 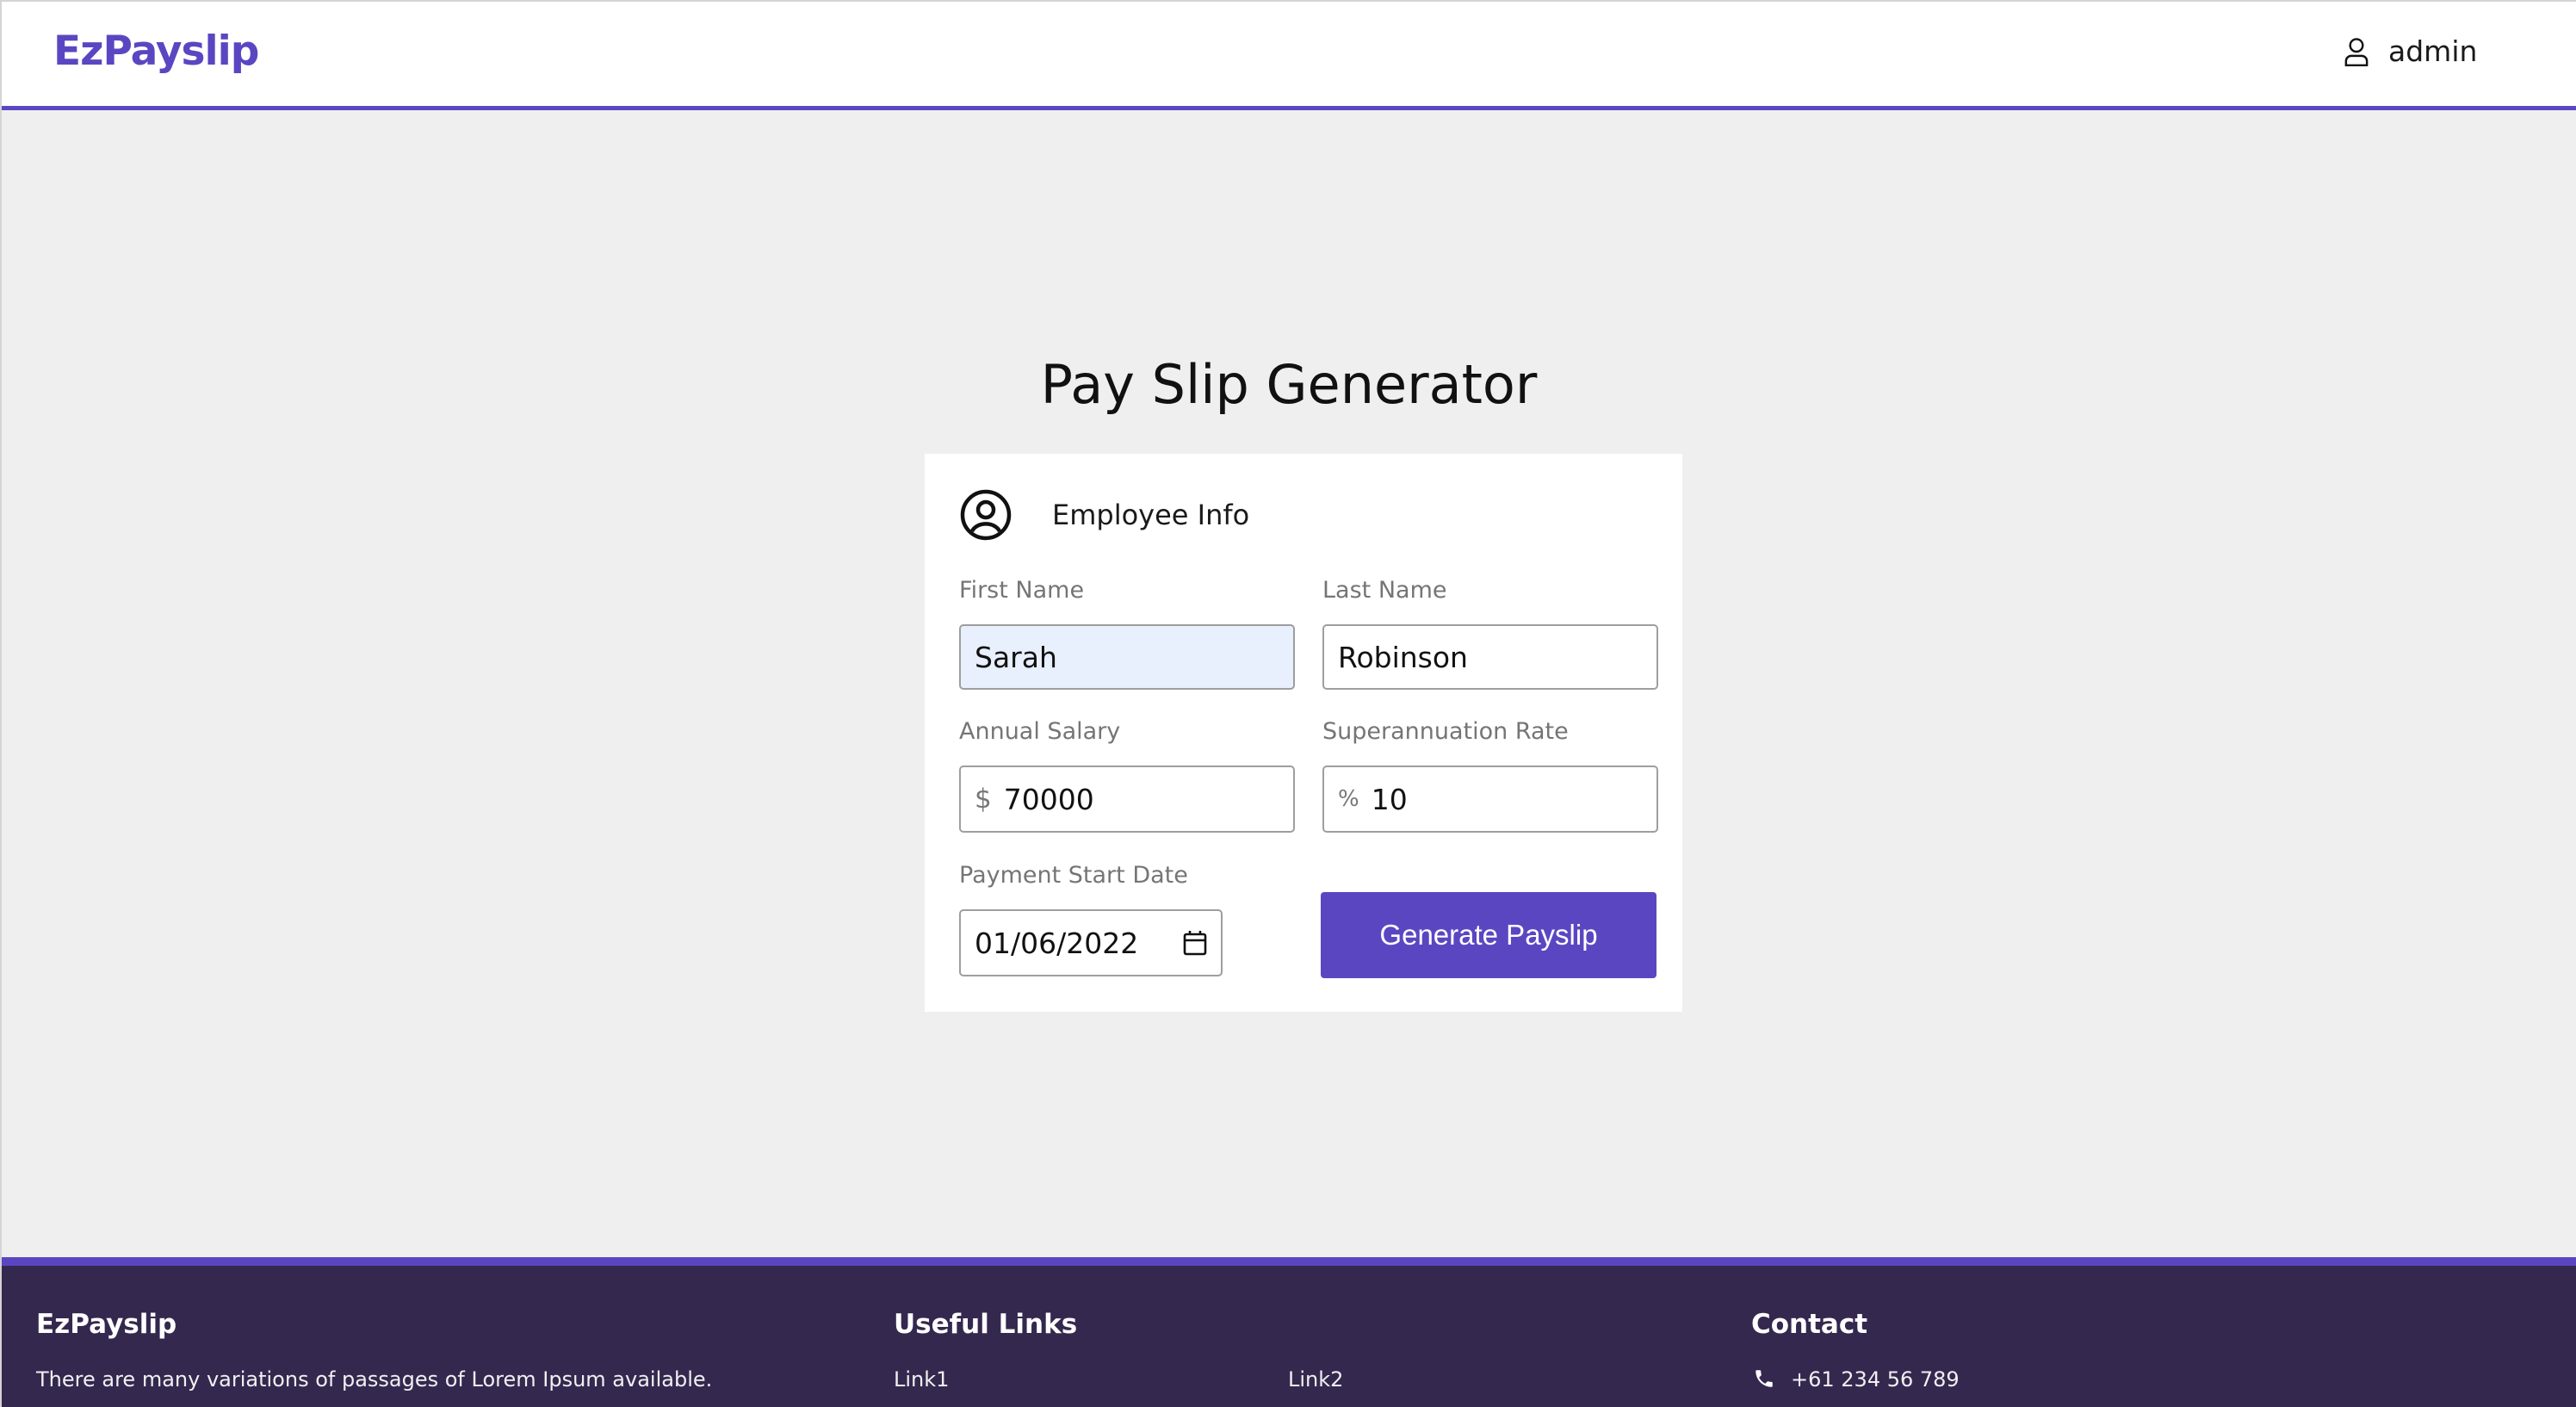 What do you see at coordinates (1151, 515) in the screenshot?
I see `section-title: Employee Info` at bounding box center [1151, 515].